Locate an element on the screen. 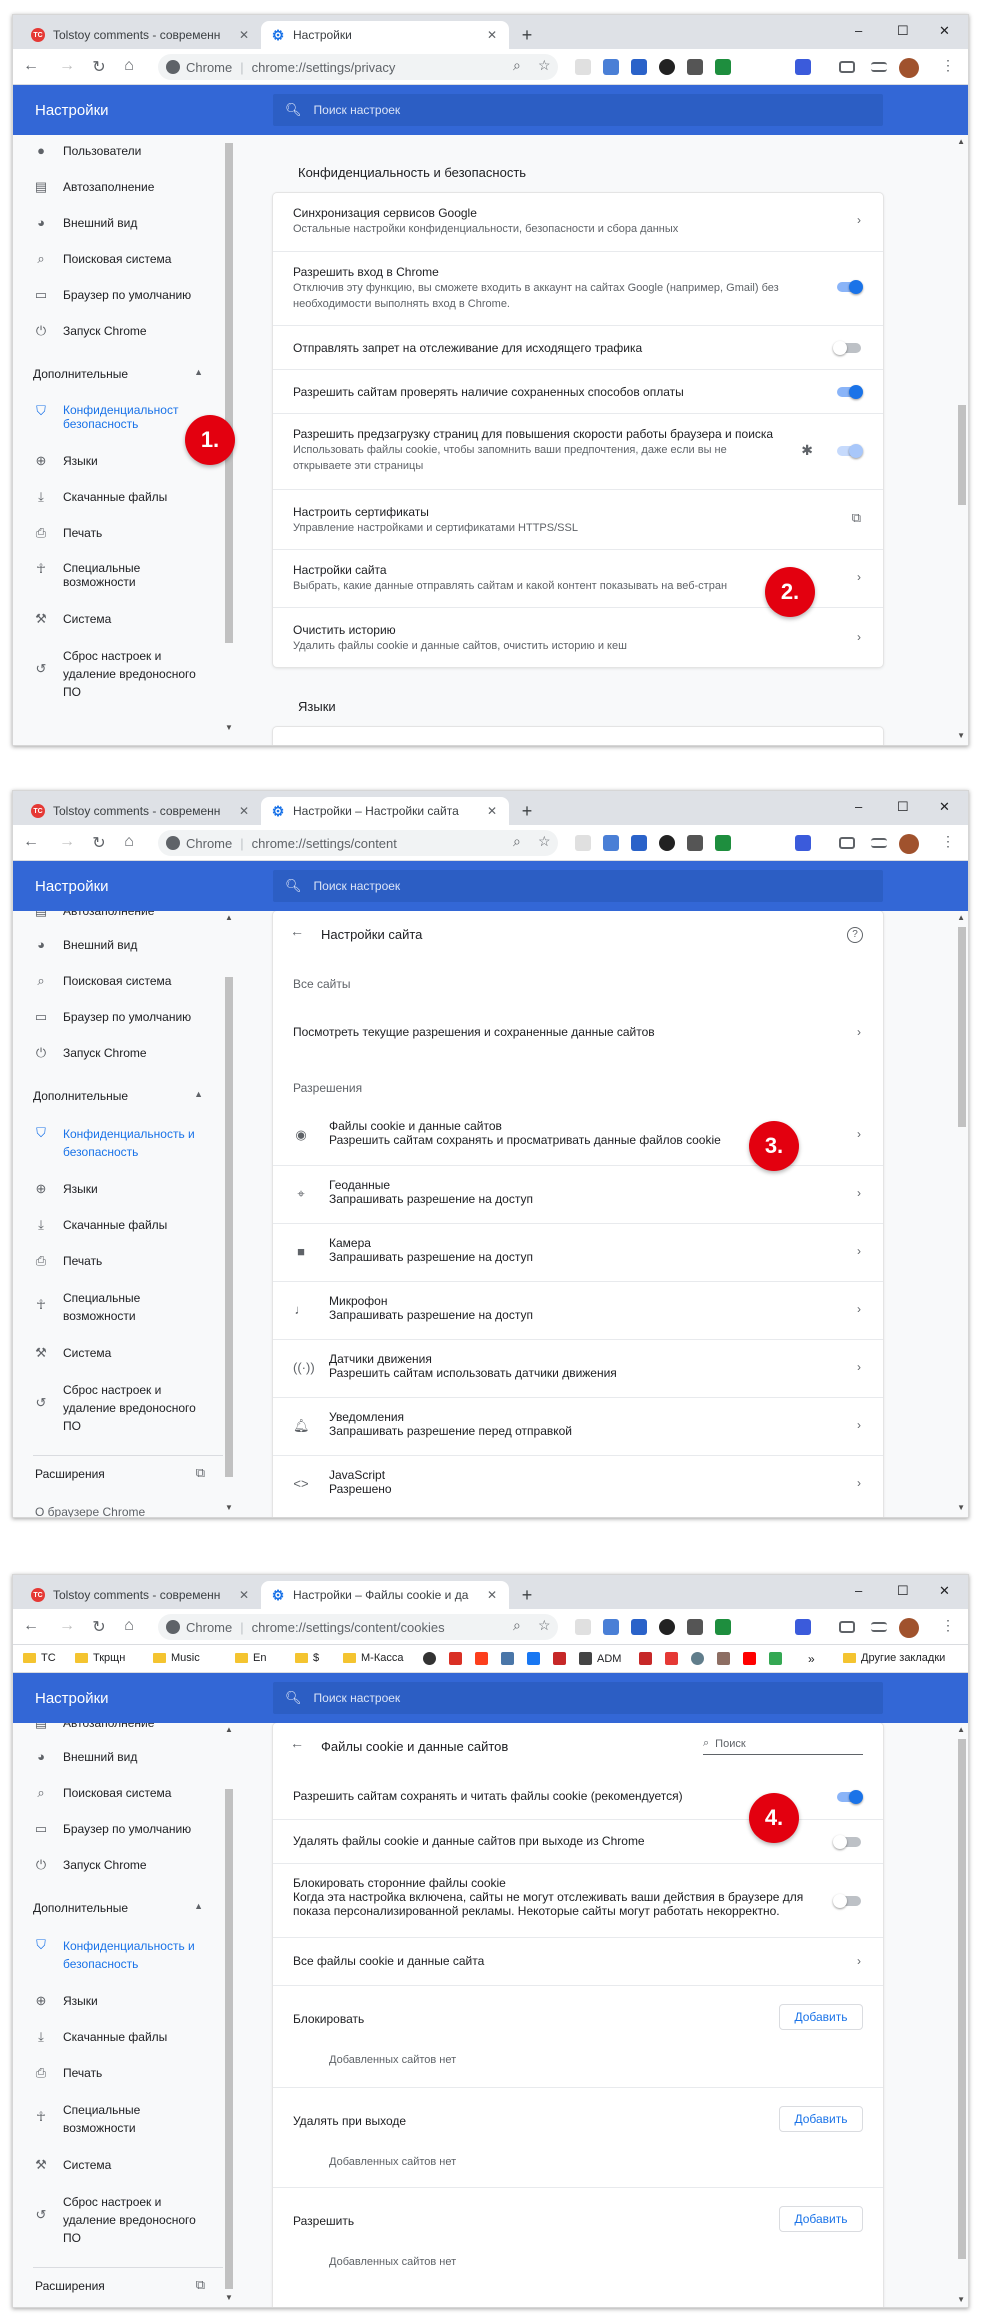 This screenshot has height=2324, width=981. toggle-preload is located at coordinates (848, 451).